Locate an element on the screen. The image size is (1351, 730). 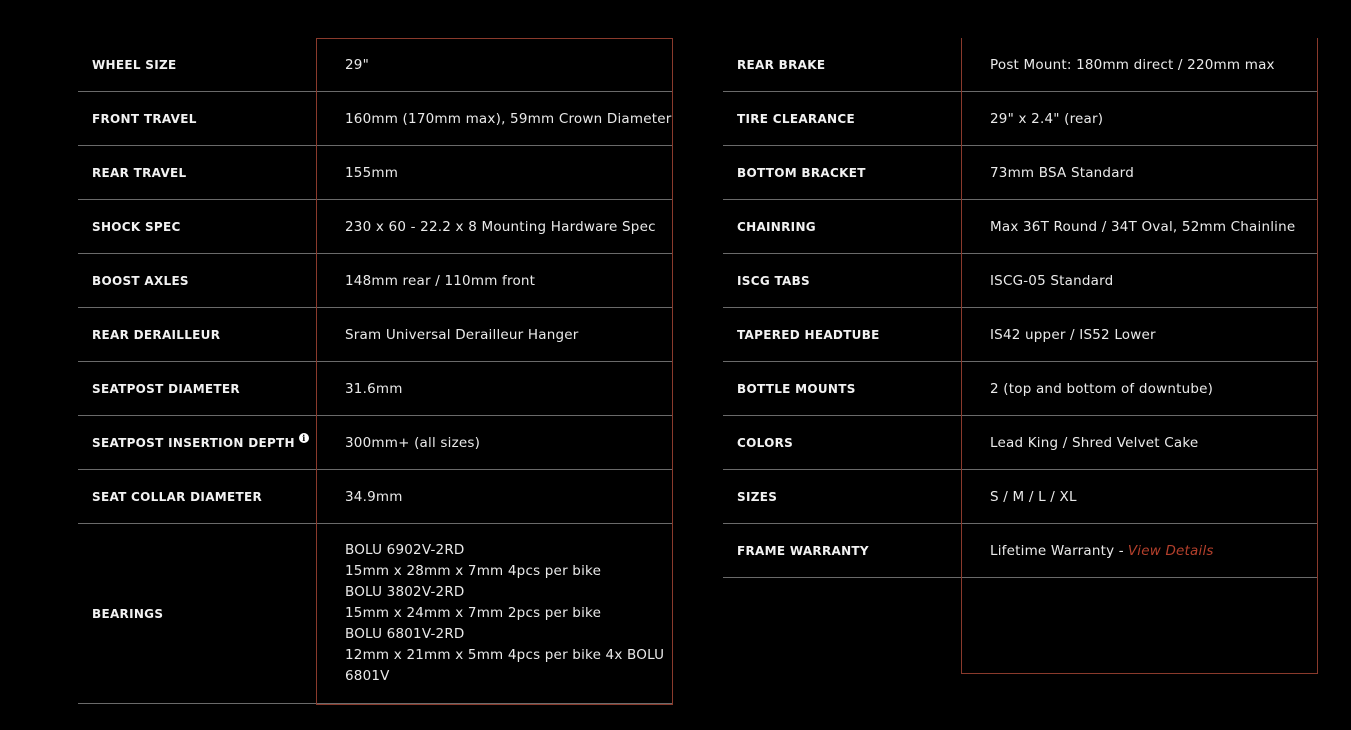
spec-label-text: WHEEL SIZE is located at coordinates (134, 64).